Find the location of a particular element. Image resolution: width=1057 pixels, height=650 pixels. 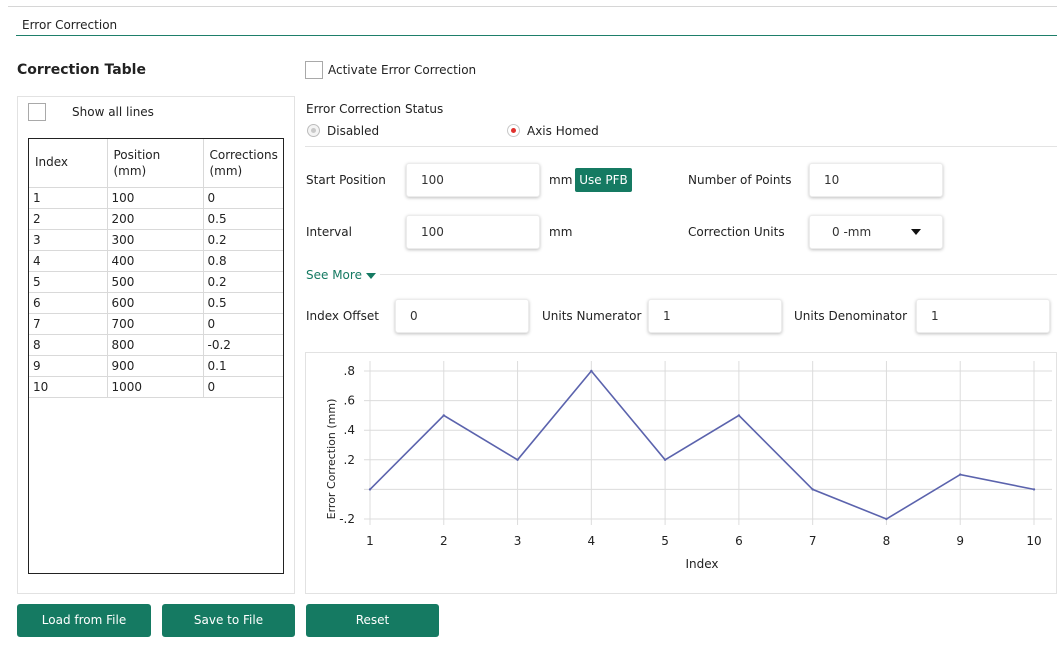

table-row: 4 400 0.8 is located at coordinates (156, 261).